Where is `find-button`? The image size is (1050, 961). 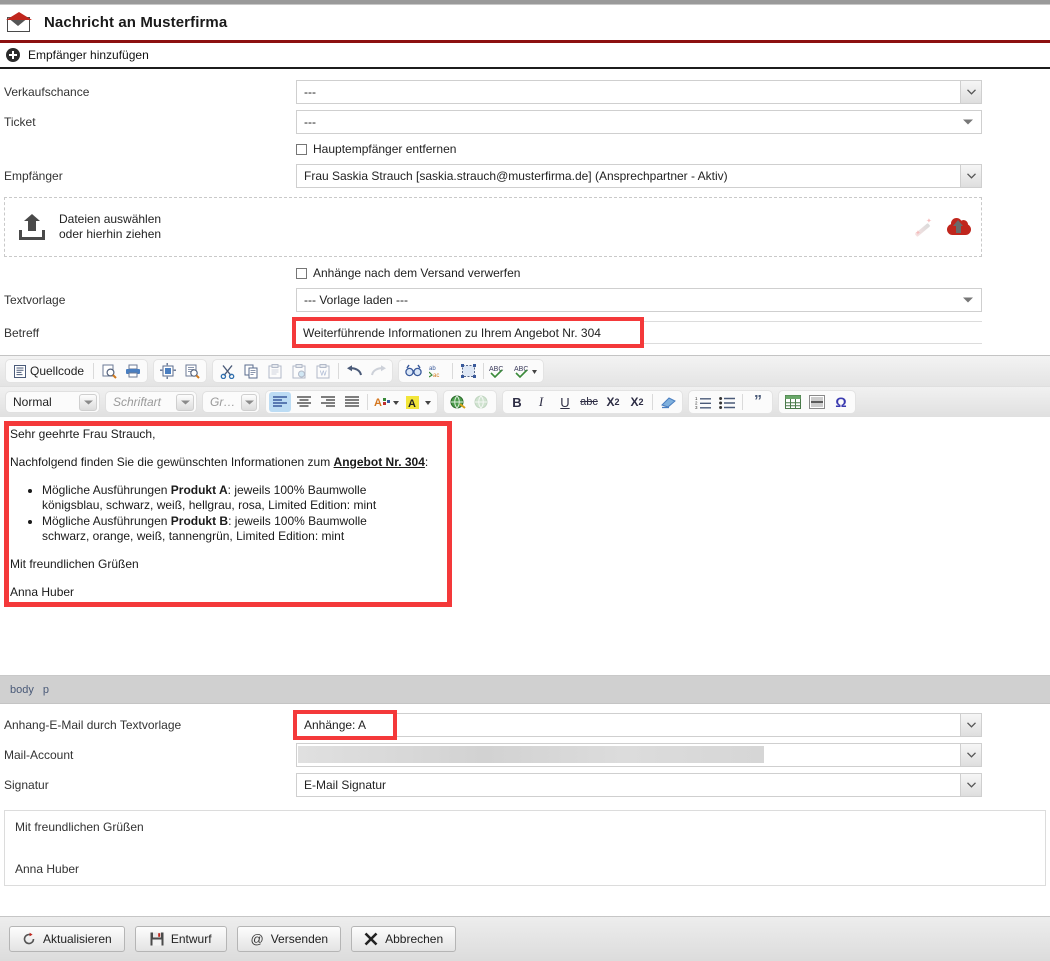
find-button is located at coordinates (413, 371).